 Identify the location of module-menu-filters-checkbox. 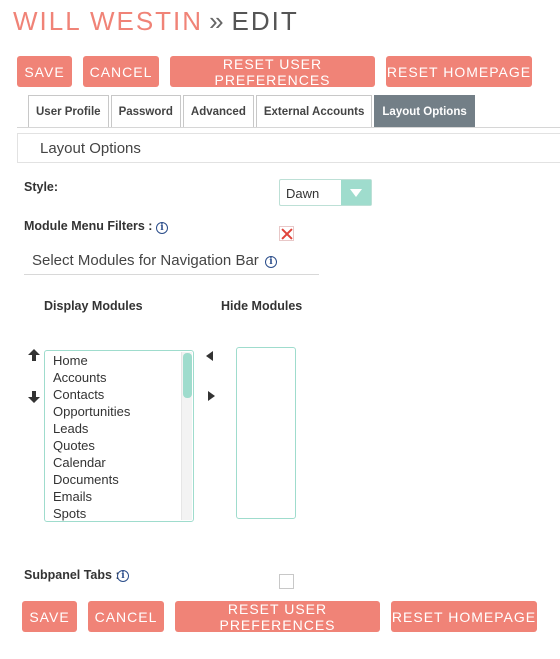
(286, 233).